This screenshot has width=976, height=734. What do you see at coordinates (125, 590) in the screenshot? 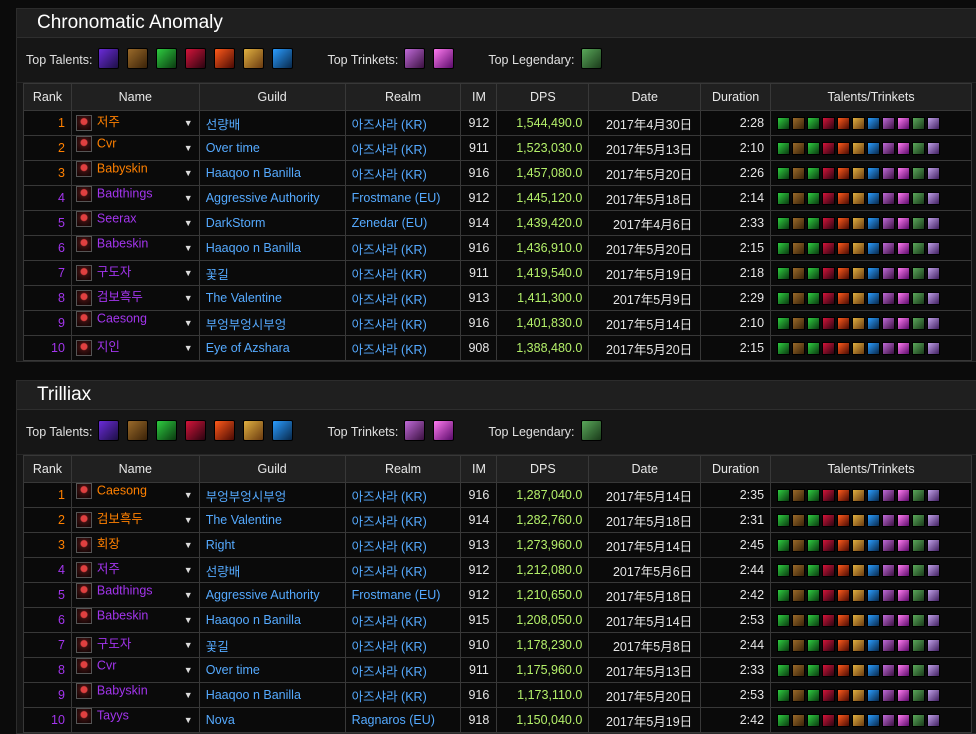
I see `player-name: Badthings` at bounding box center [125, 590].